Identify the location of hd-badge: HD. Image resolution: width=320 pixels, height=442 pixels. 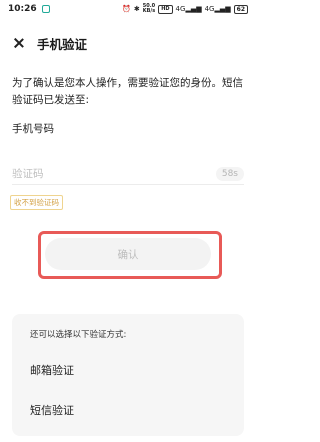
(165, 9).